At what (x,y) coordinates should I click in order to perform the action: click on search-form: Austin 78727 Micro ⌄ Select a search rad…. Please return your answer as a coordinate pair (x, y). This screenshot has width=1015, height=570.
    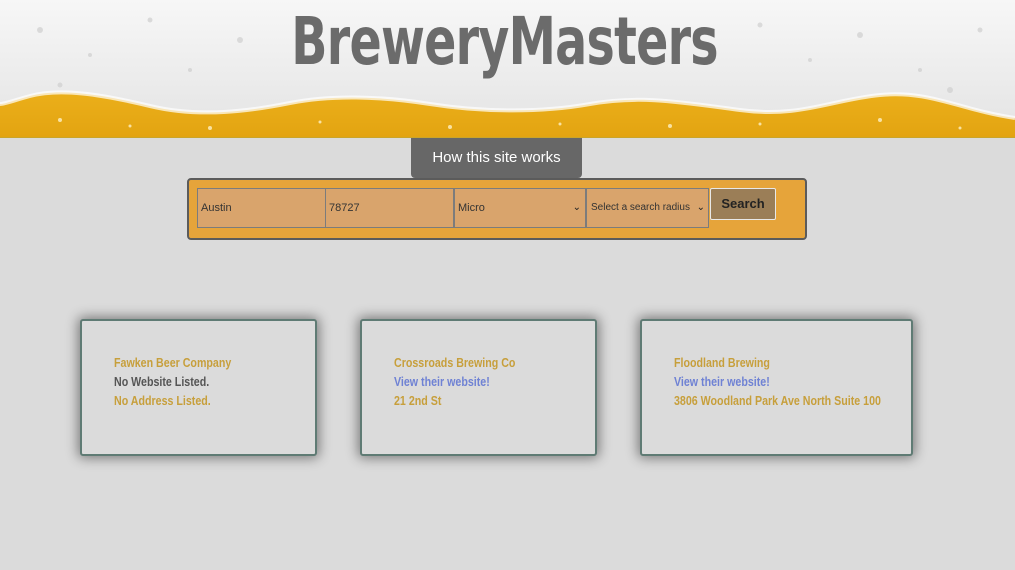
    Looking at the image, I should click on (497, 209).